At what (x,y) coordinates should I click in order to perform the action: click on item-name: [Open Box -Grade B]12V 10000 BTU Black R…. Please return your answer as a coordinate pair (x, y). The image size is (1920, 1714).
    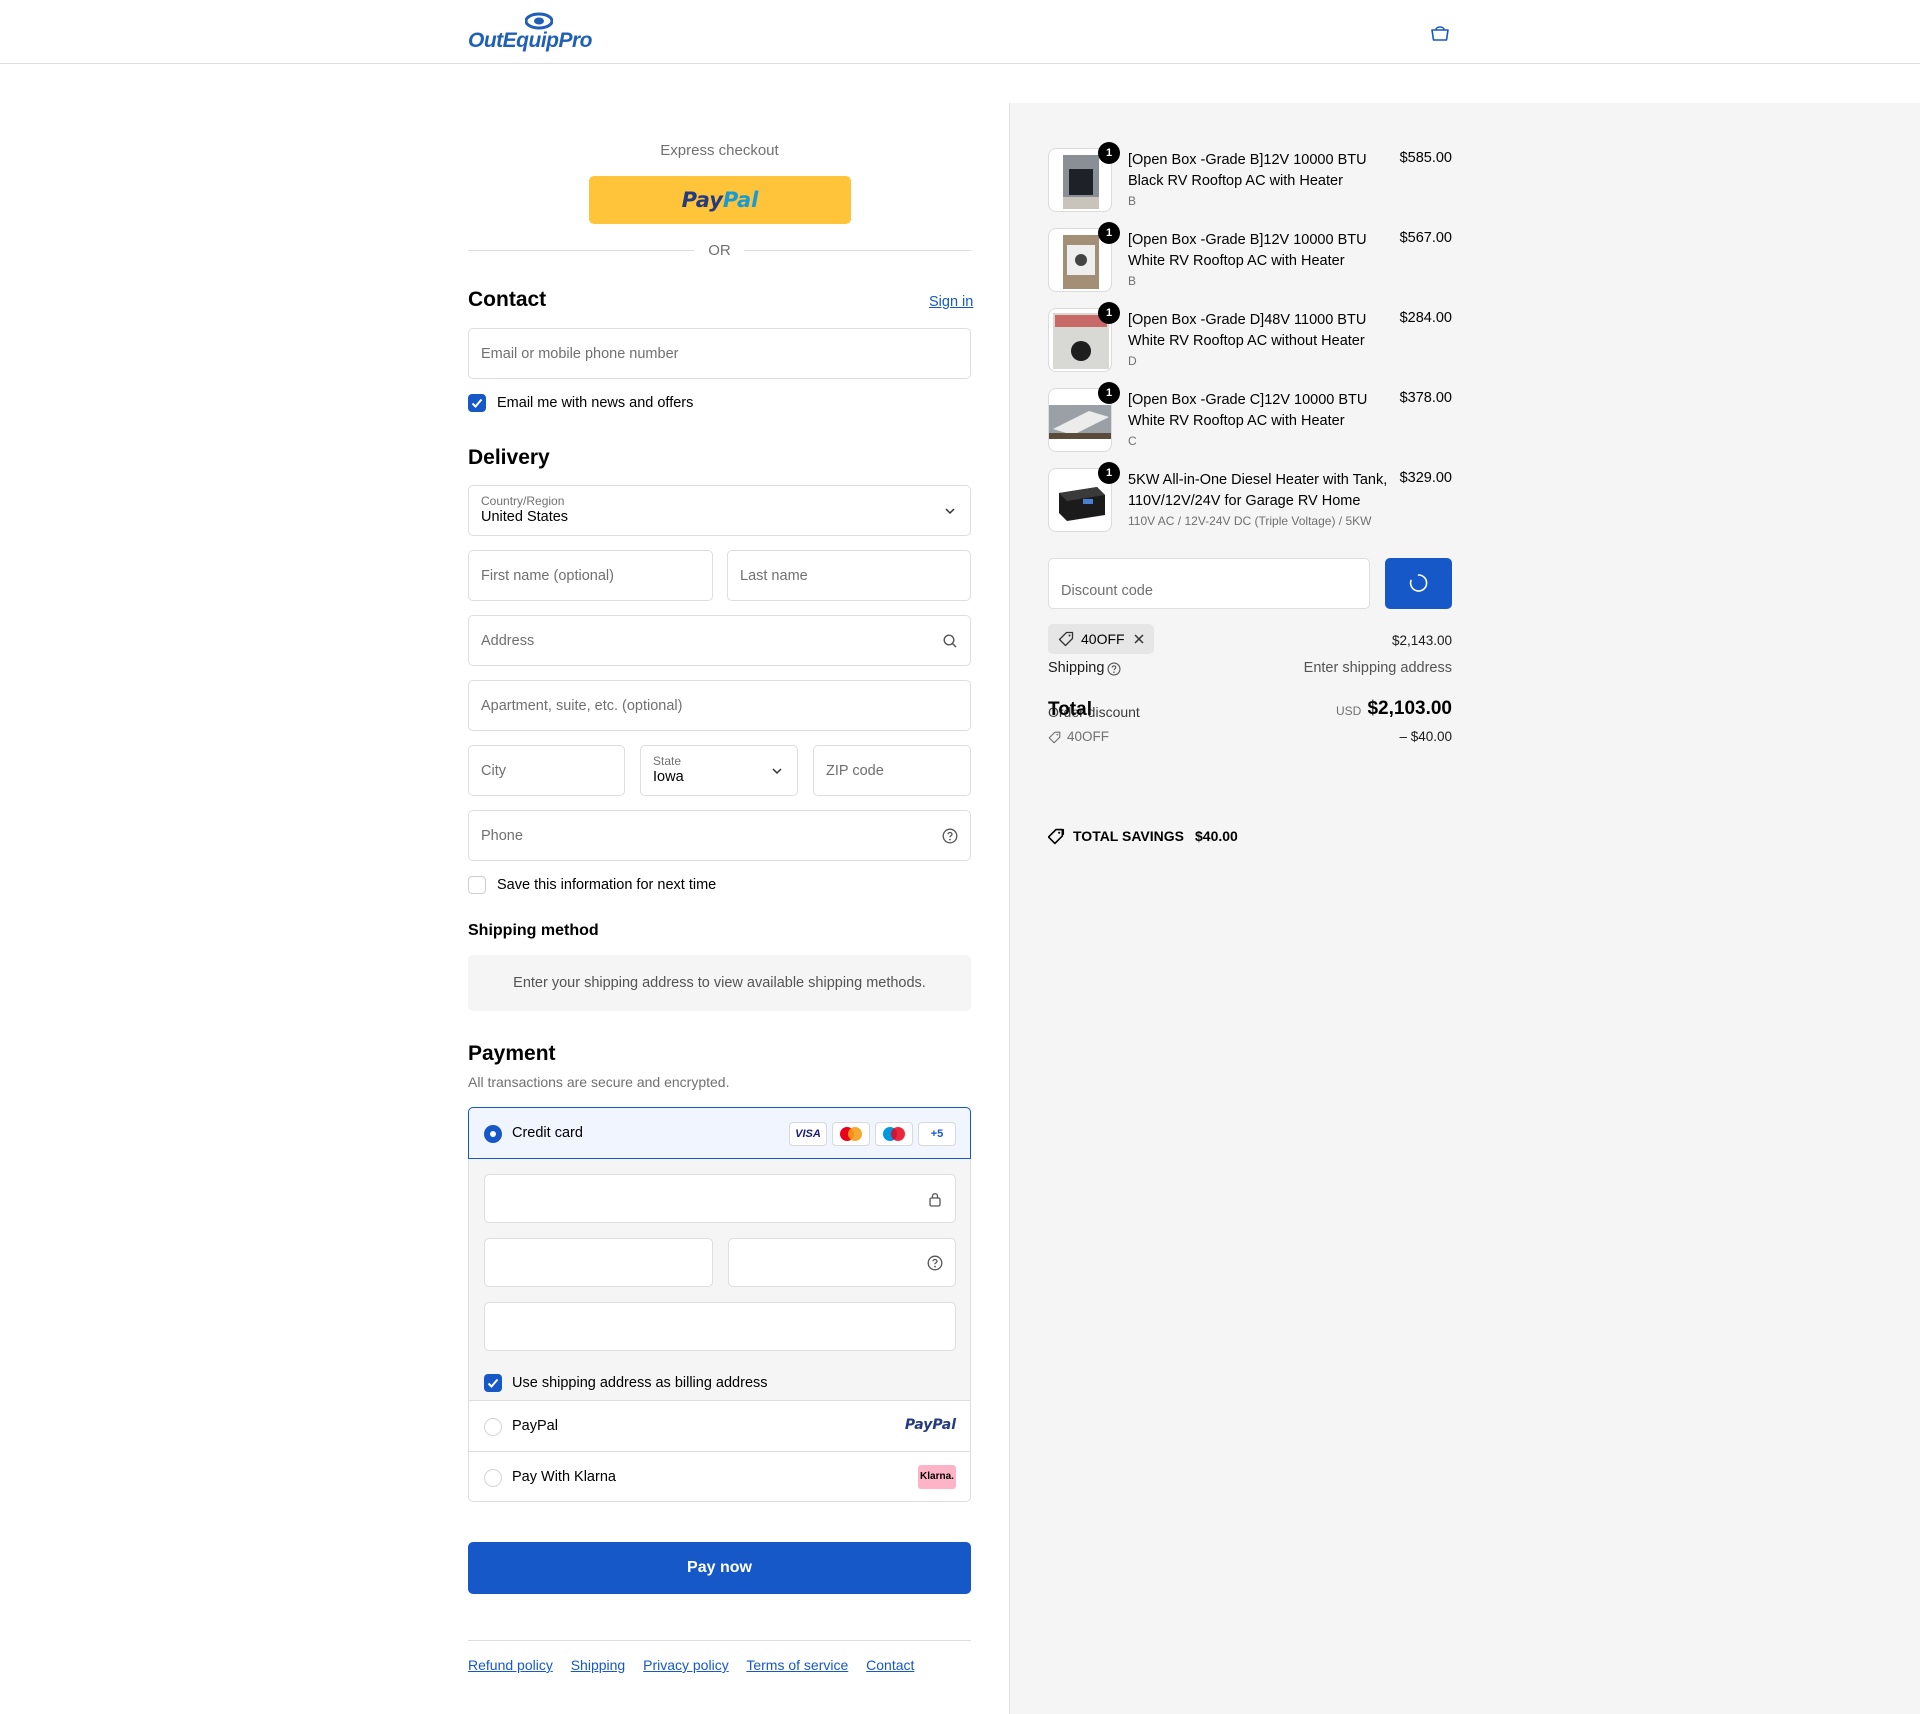
    Looking at the image, I should click on (1247, 170).